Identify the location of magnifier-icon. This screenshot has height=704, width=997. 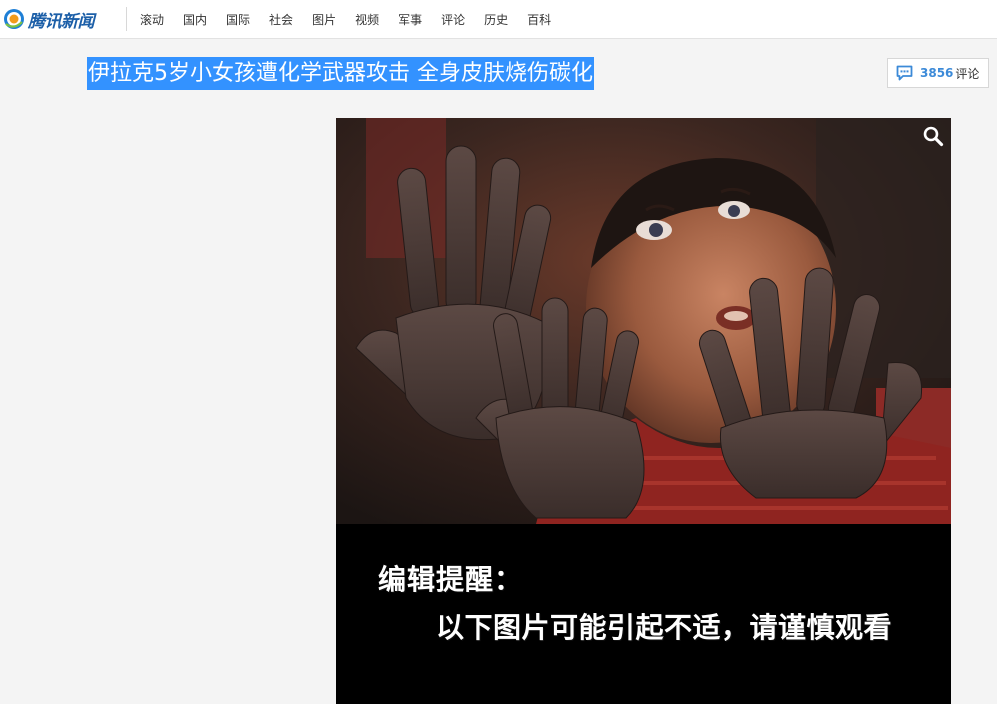
(933, 136).